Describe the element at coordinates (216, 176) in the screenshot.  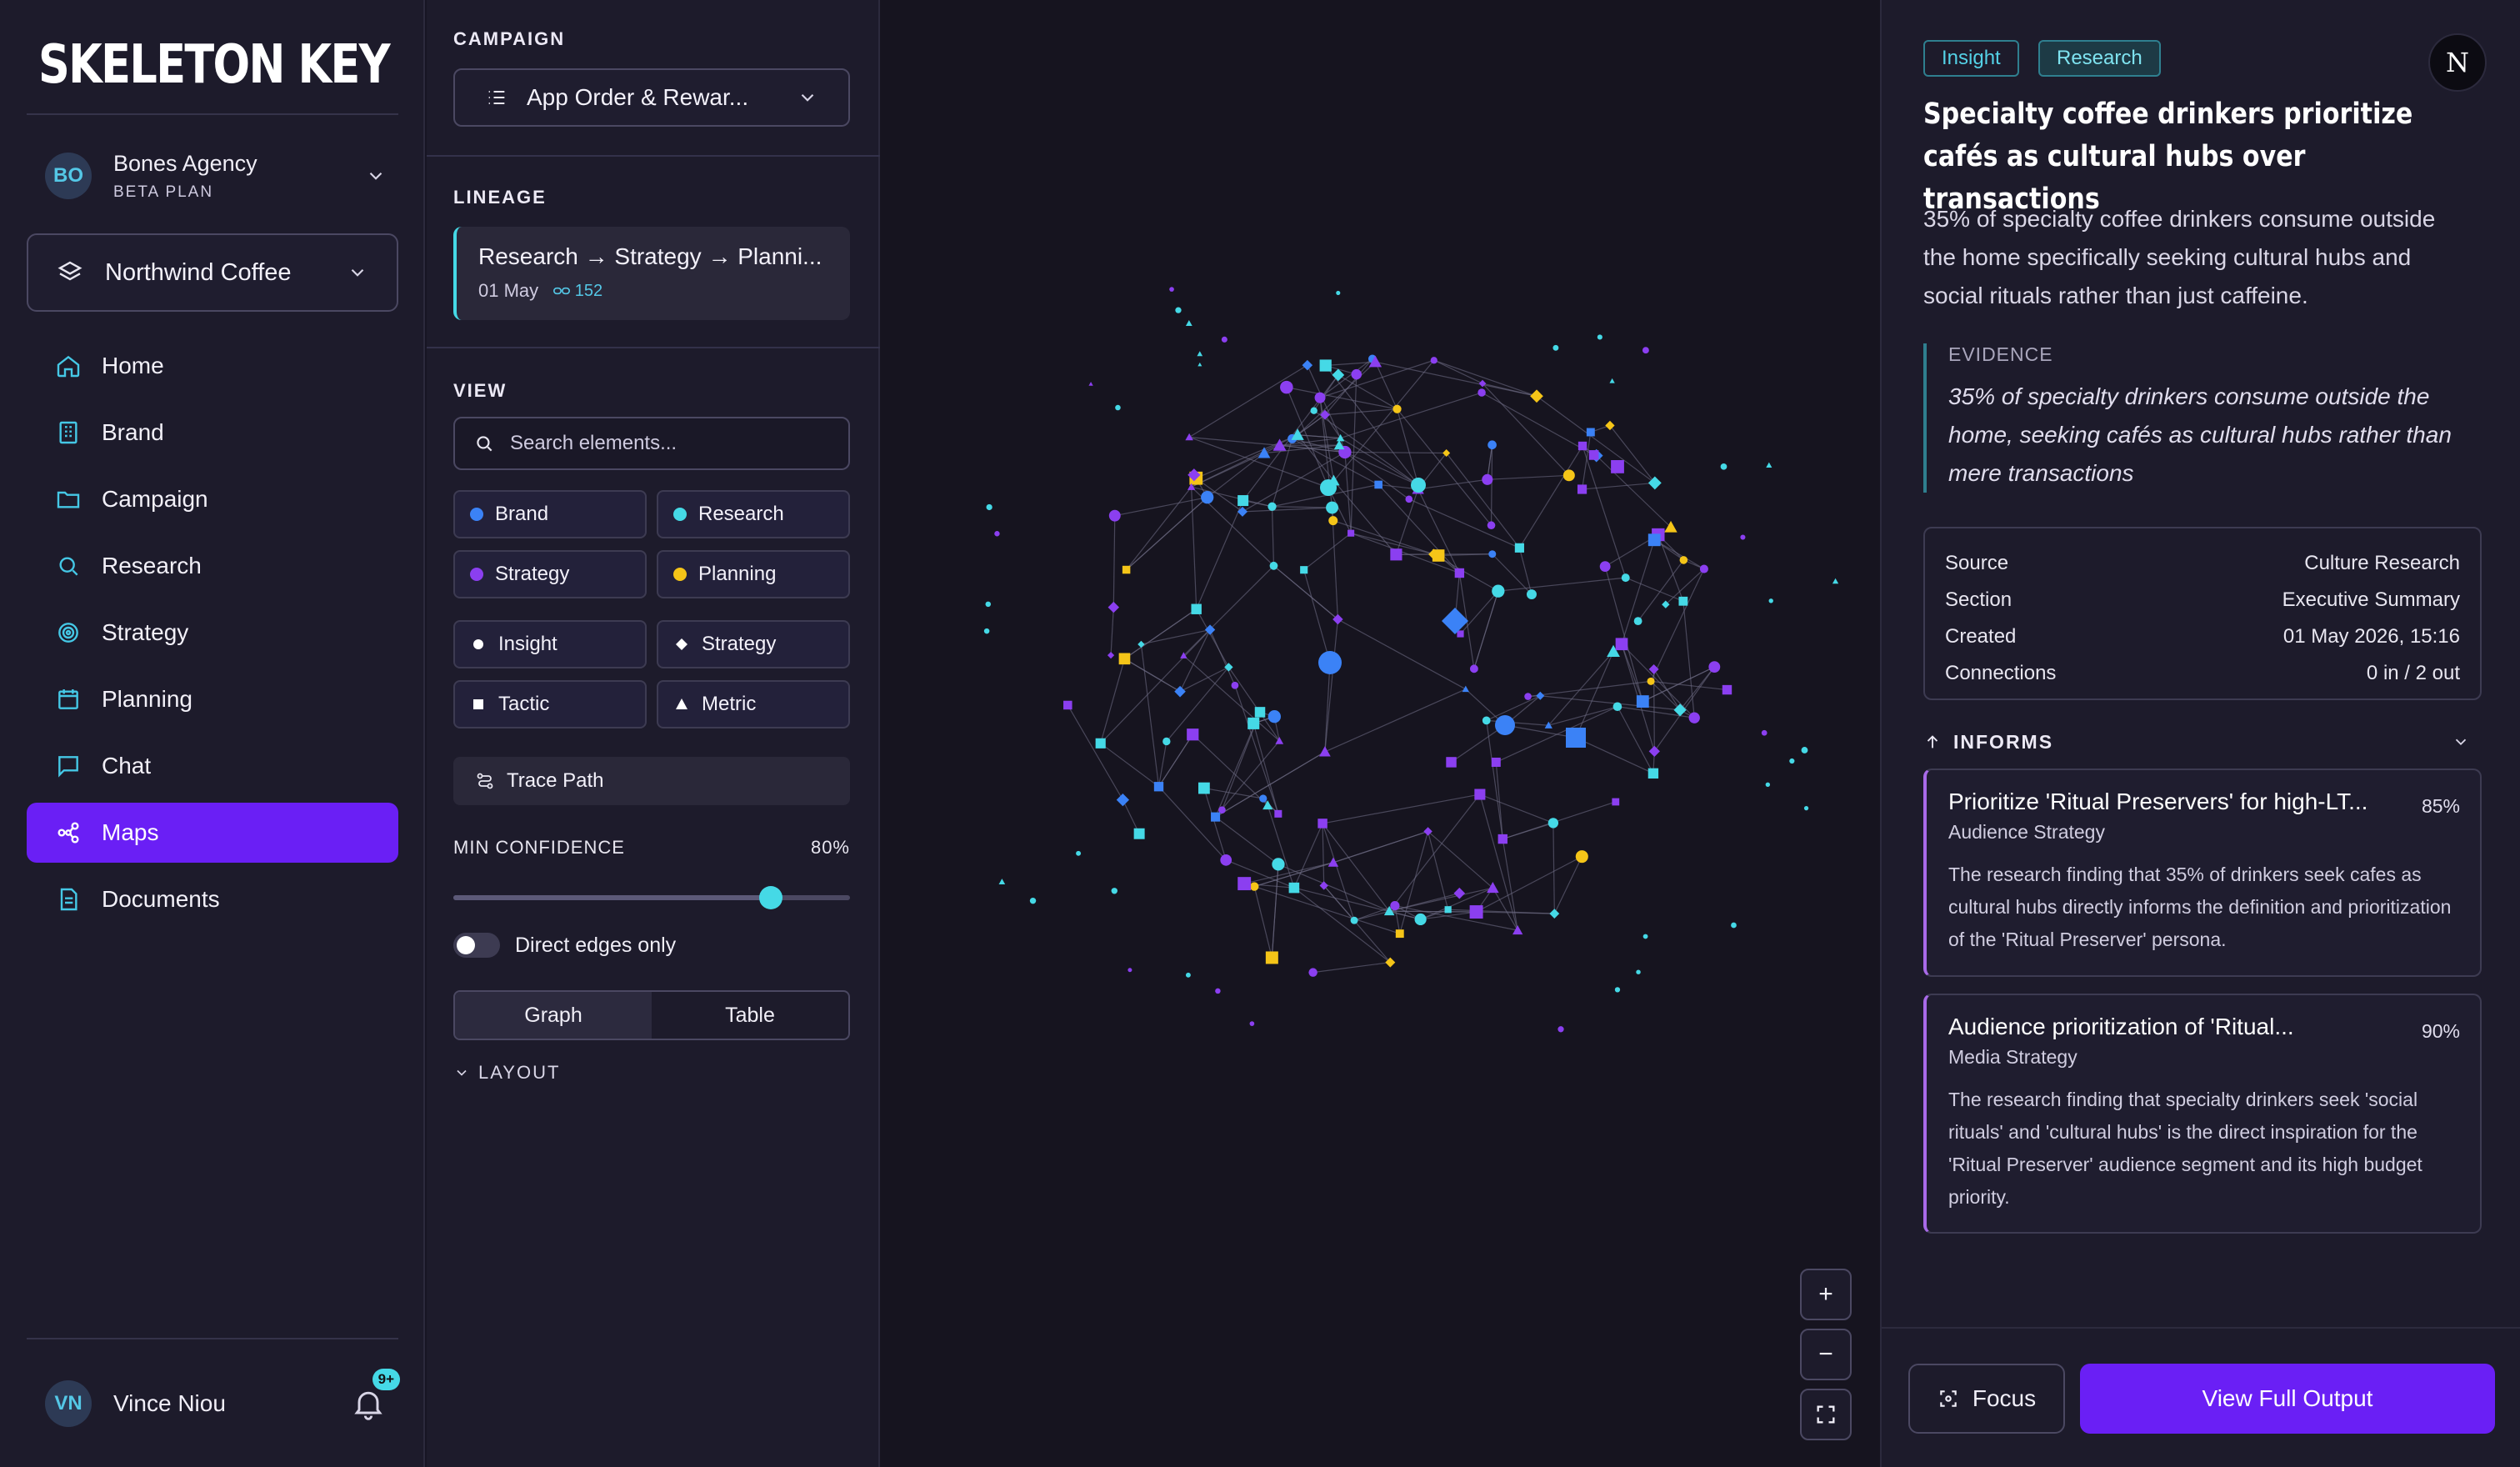
I see `agency-switcher: BO Bones Agency BETA PLAN` at that location.